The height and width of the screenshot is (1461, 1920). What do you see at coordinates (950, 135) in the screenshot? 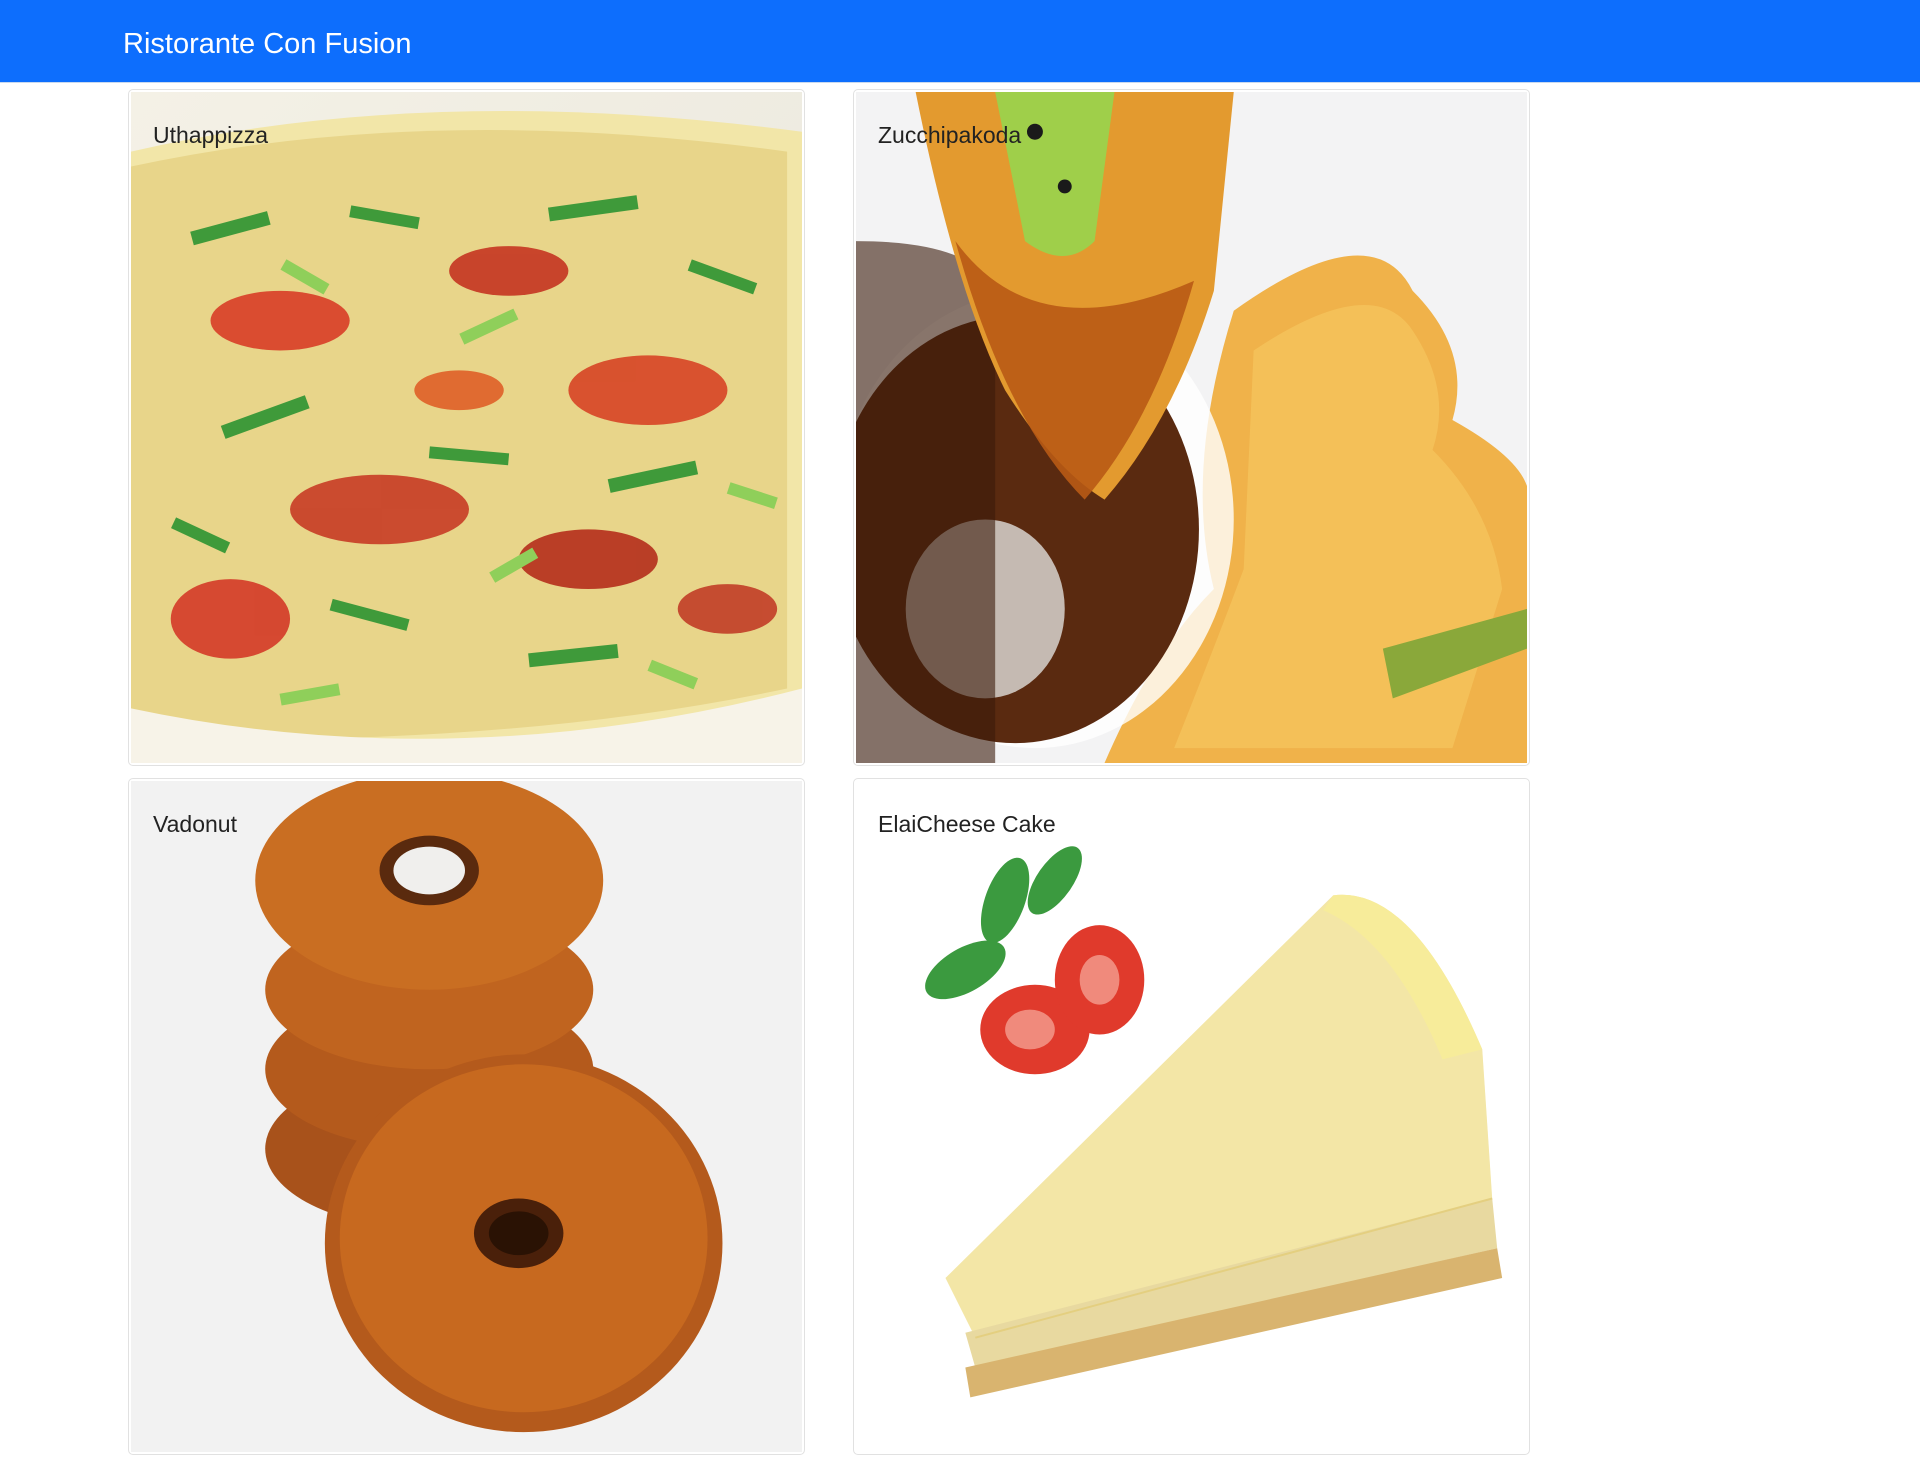
I see `dish-name: Zucchipakoda` at bounding box center [950, 135].